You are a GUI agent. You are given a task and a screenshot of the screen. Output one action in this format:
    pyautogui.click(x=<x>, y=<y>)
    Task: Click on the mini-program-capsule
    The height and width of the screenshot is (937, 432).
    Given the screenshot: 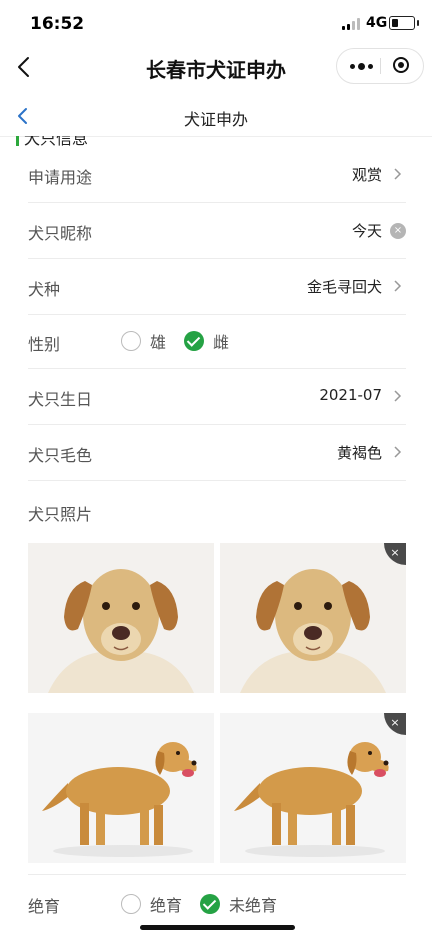 What is the action you would take?
    pyautogui.click(x=380, y=66)
    